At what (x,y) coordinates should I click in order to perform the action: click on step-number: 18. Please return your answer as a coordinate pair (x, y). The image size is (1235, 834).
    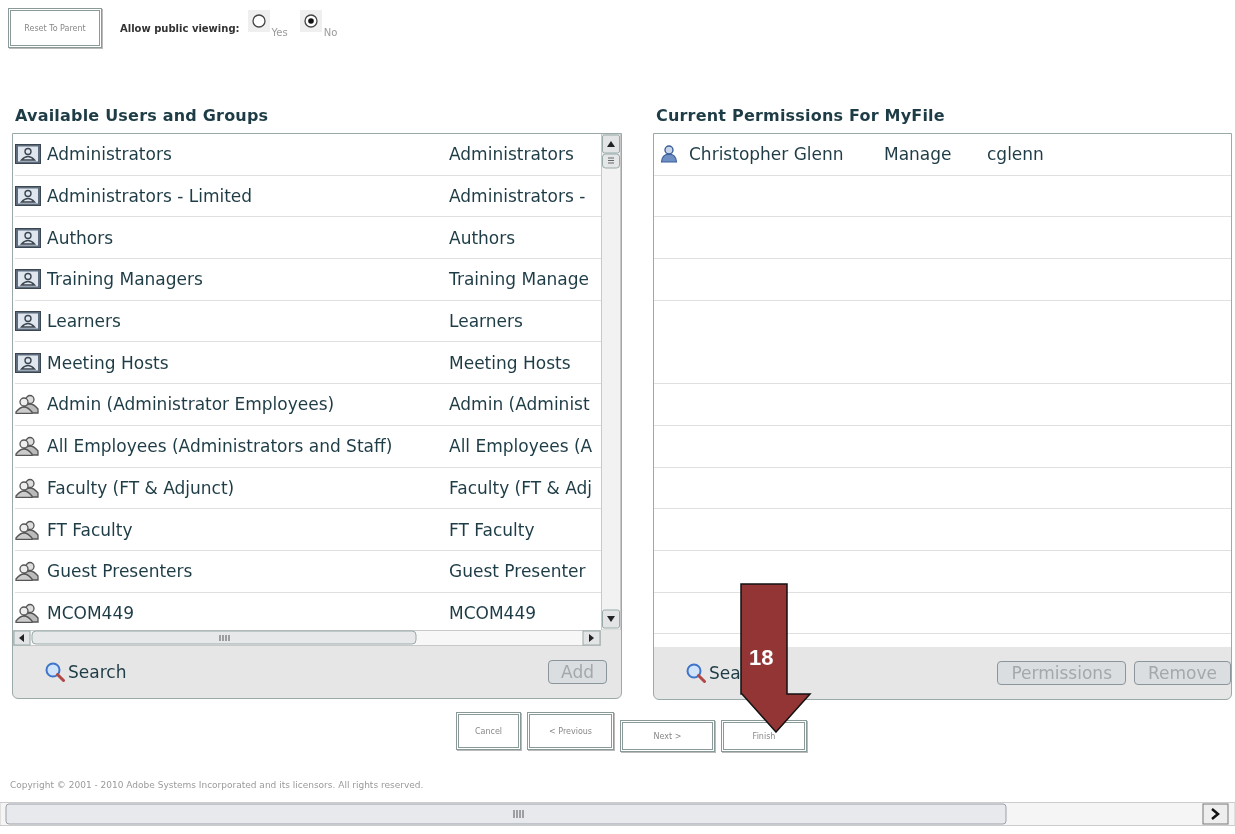
    Looking at the image, I should click on (761, 658).